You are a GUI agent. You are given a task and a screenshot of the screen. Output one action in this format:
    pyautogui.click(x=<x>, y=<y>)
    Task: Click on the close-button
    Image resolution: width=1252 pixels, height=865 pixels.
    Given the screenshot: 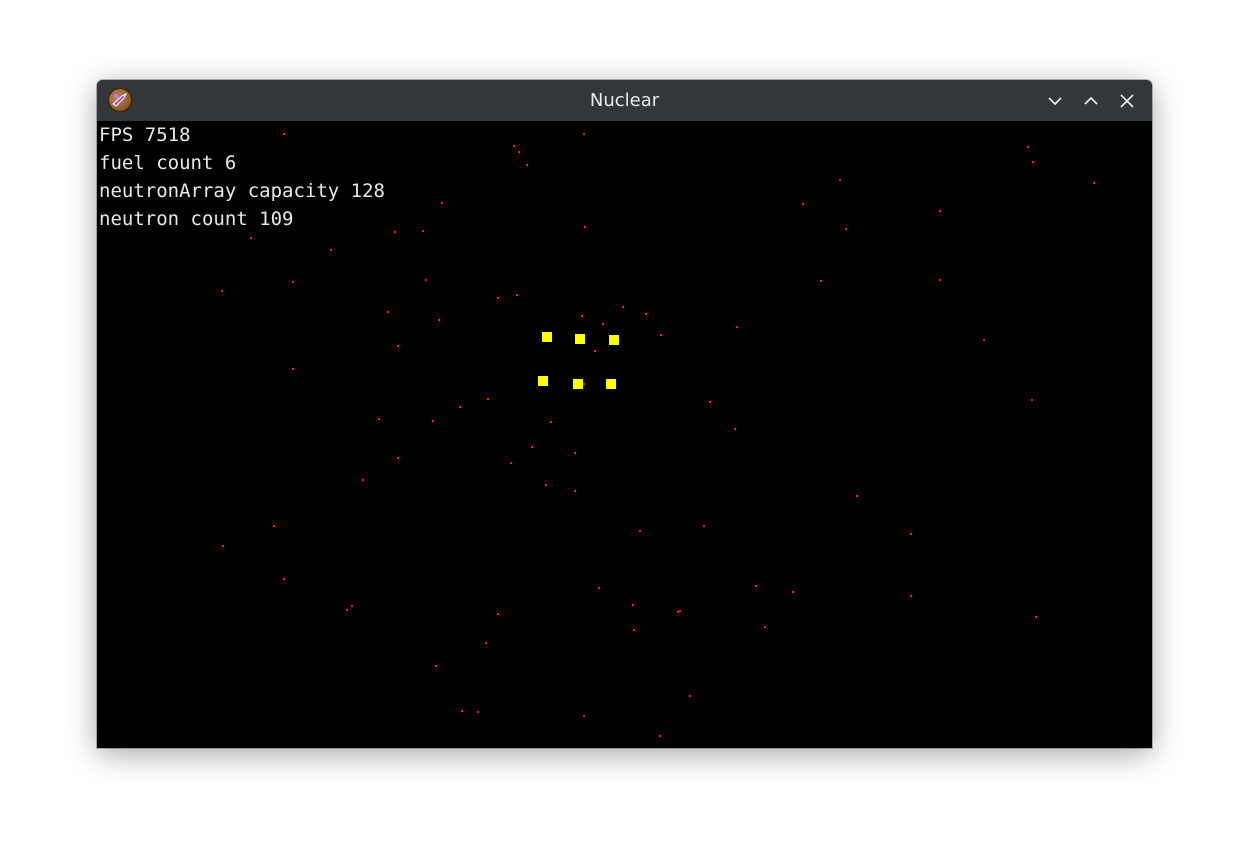 What is the action you would take?
    pyautogui.click(x=1127, y=101)
    